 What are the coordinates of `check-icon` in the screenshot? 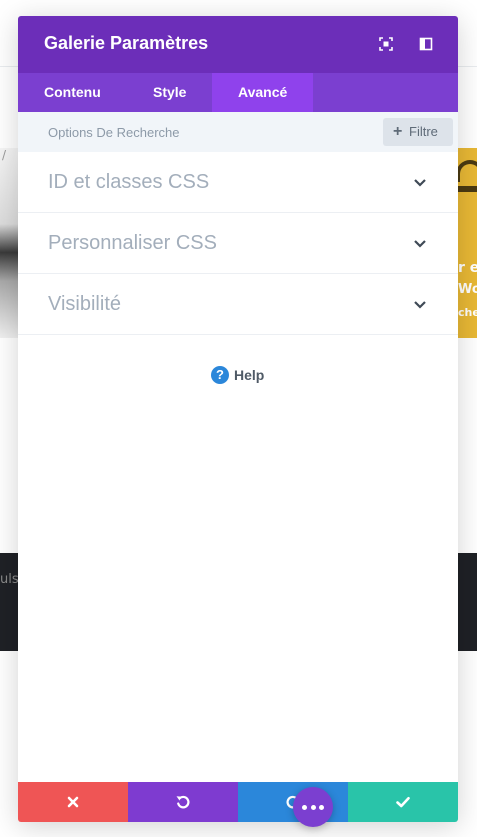 It's located at (403, 802).